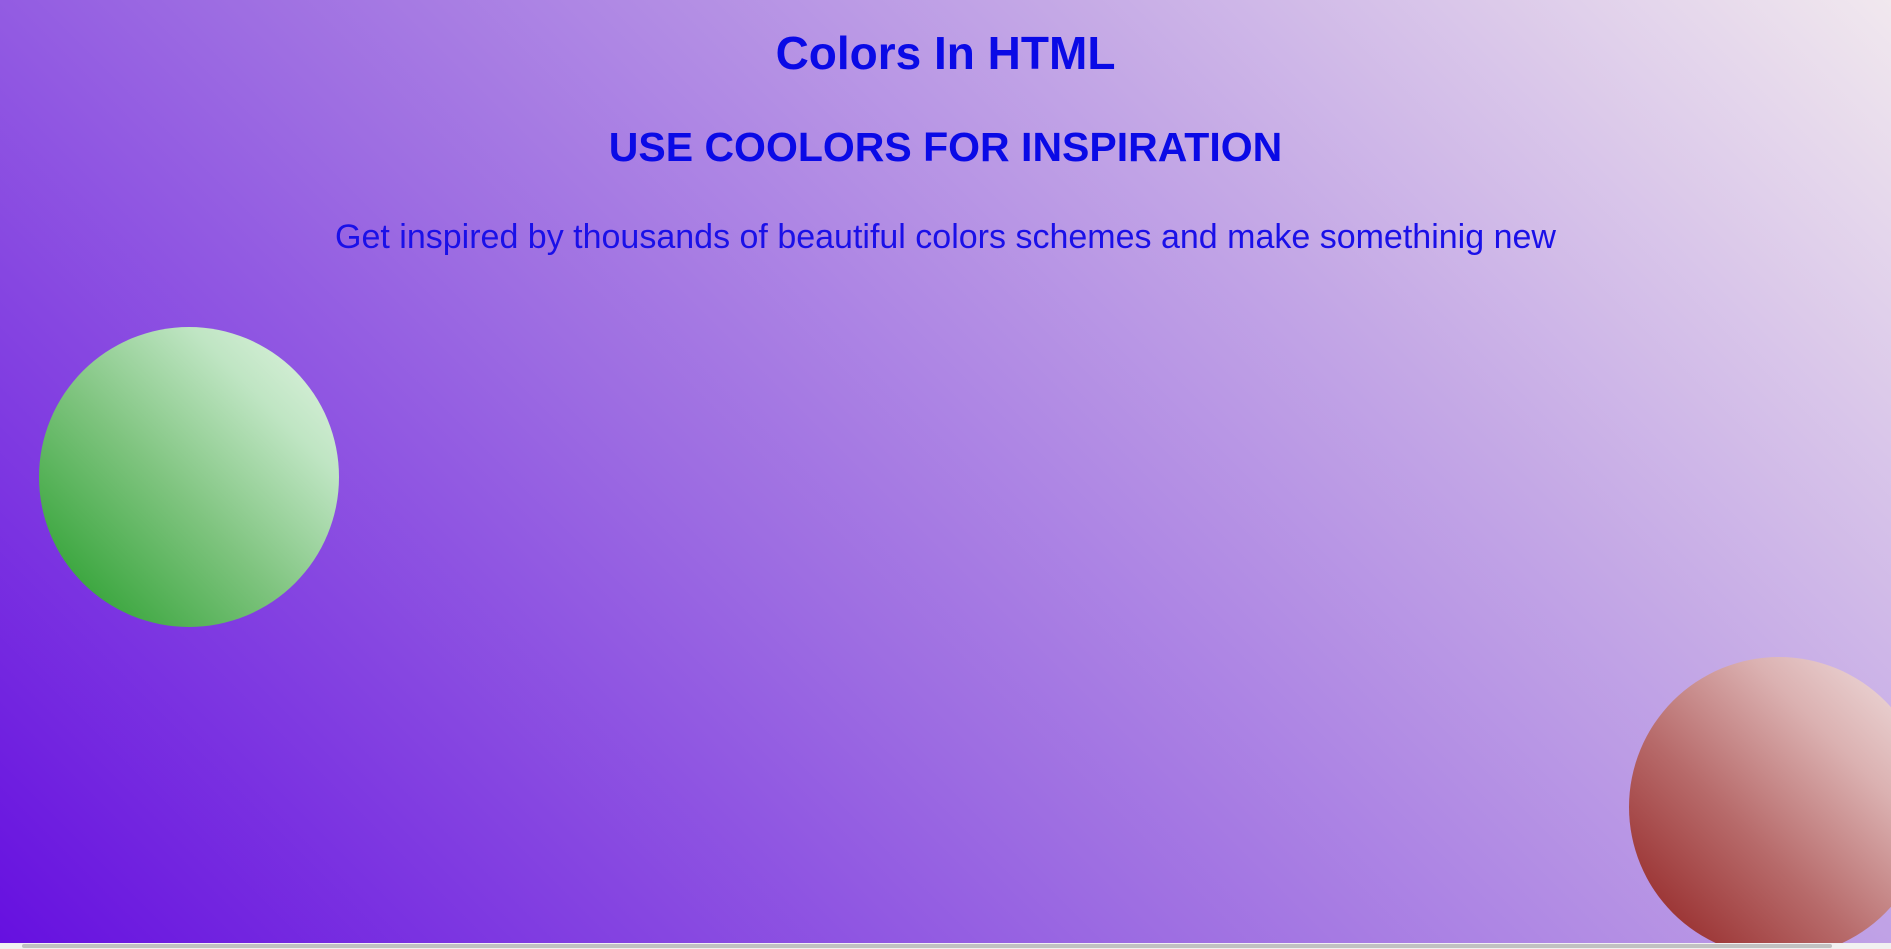 Image resolution: width=1891 pixels, height=949 pixels. I want to click on horizontal-scrollbar, so click(945, 946).